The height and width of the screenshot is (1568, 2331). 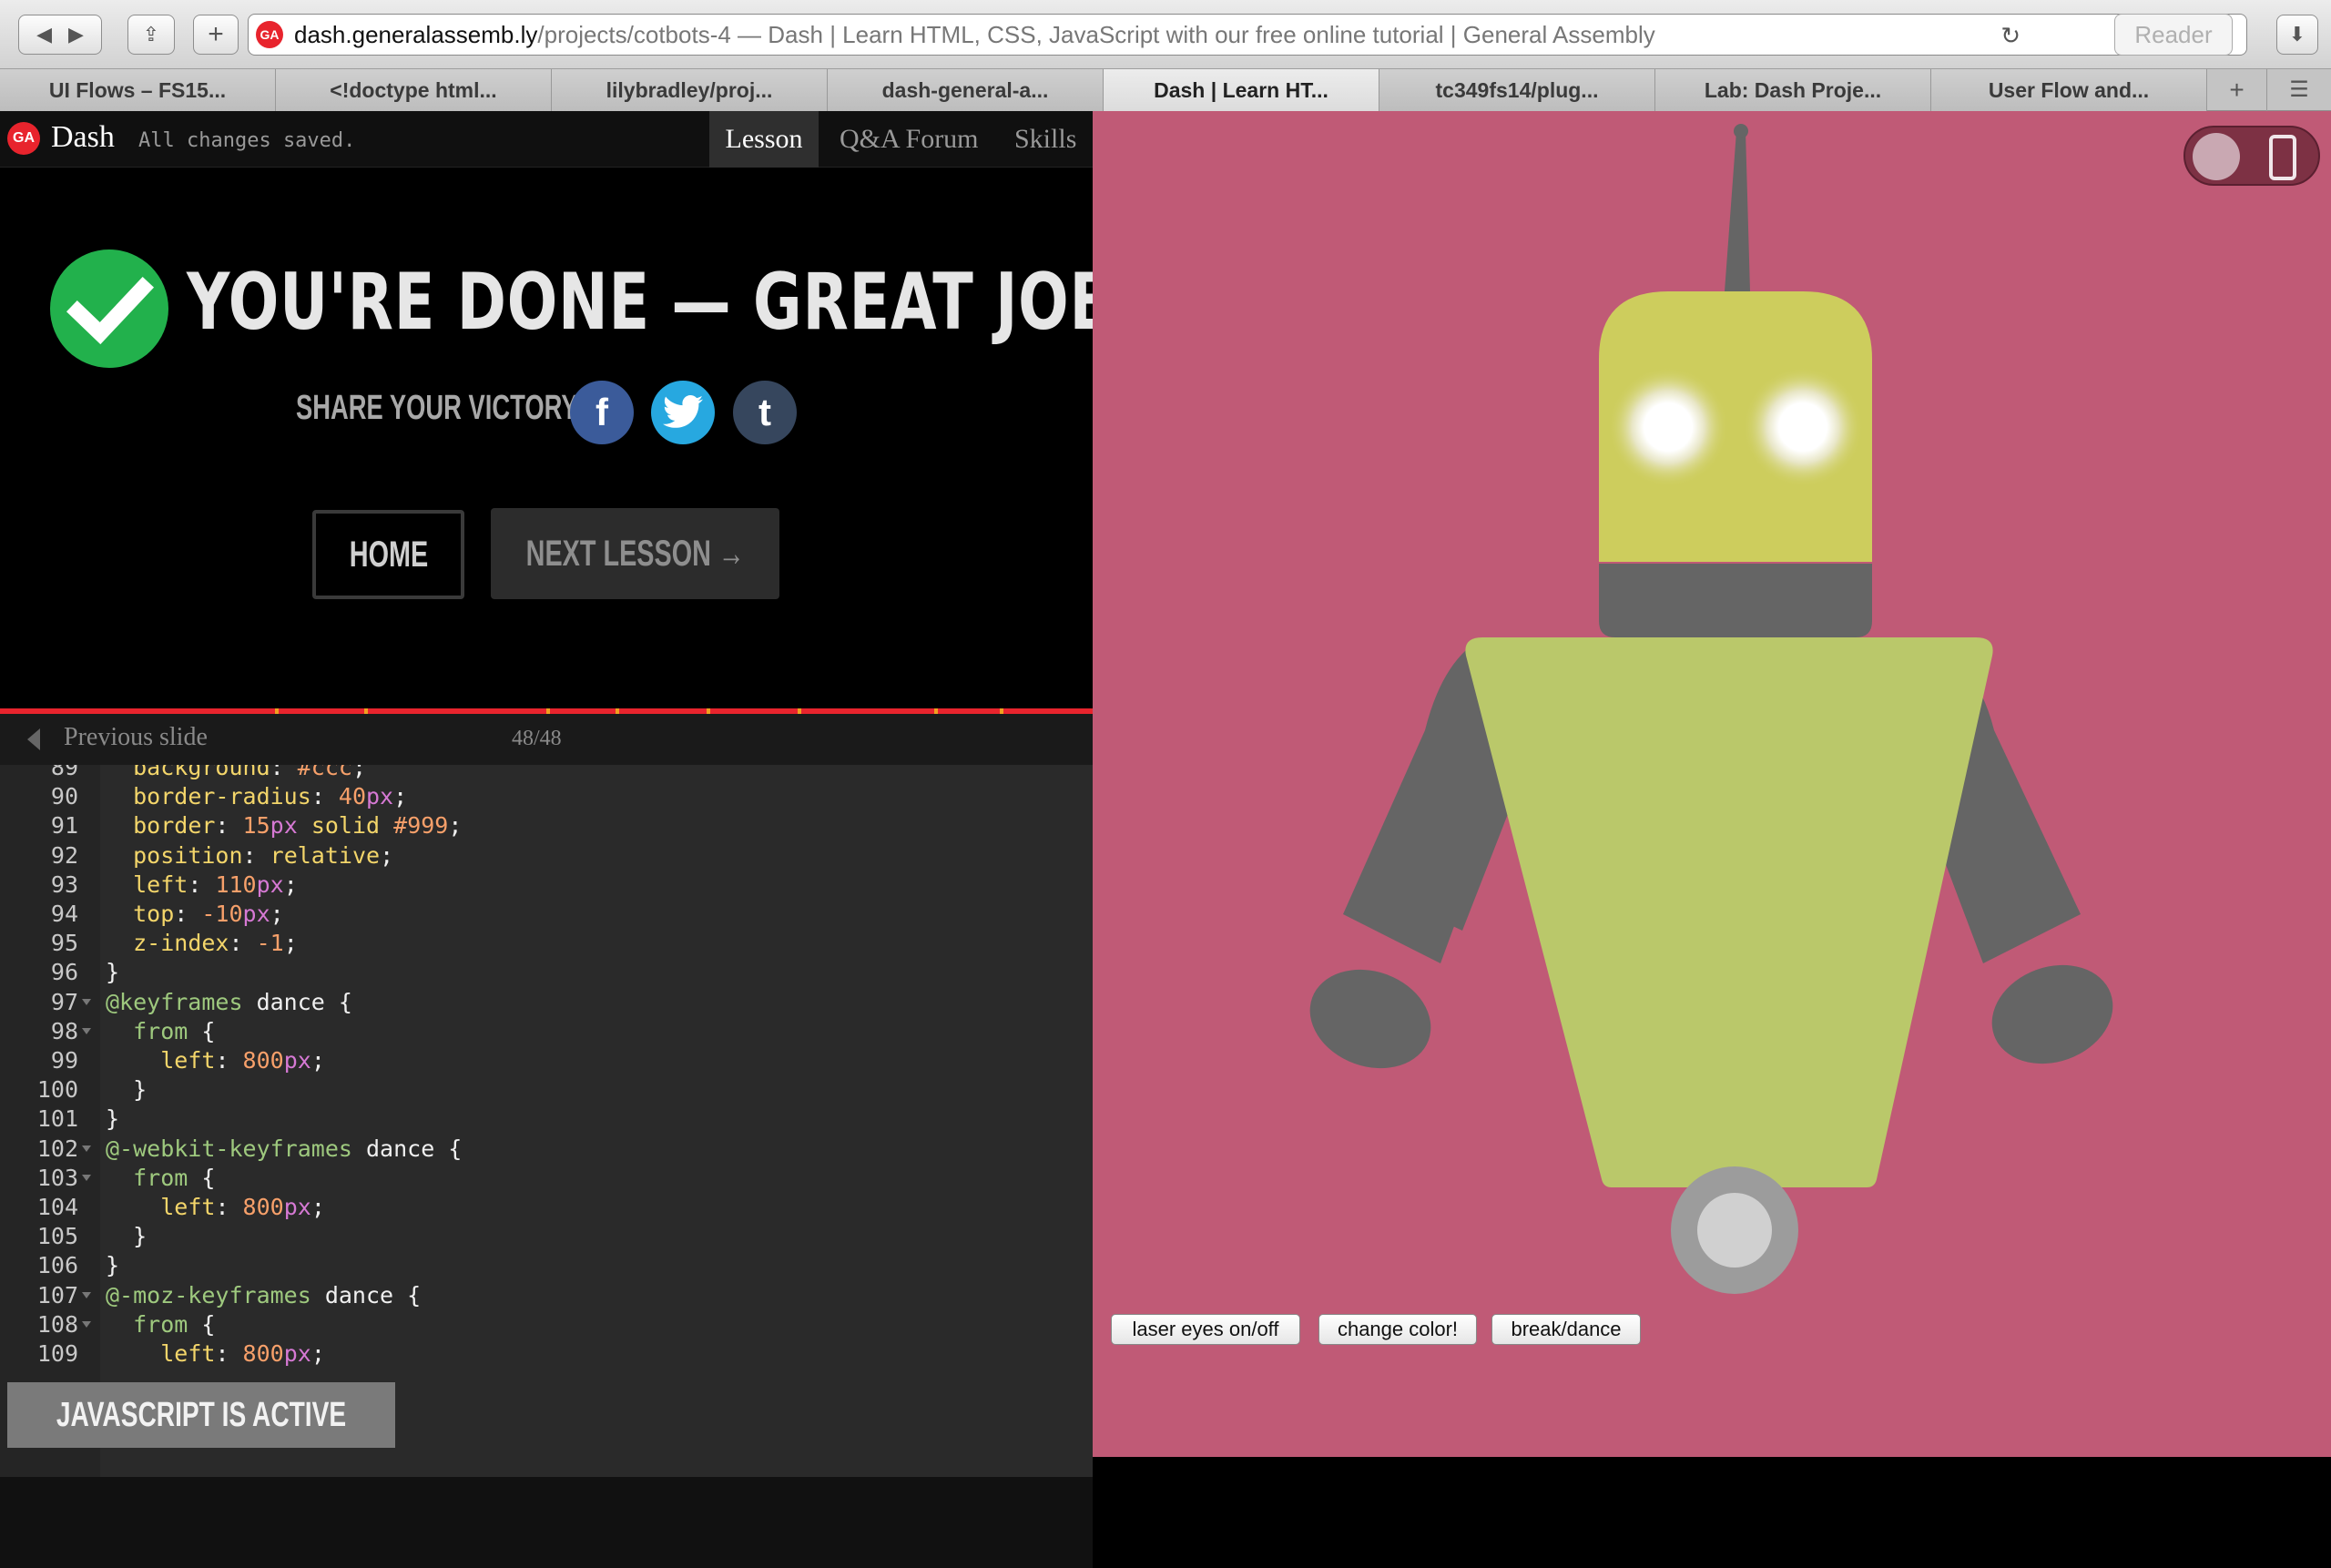 What do you see at coordinates (546, 1031) in the screenshot?
I see `code-line: 98 from {` at bounding box center [546, 1031].